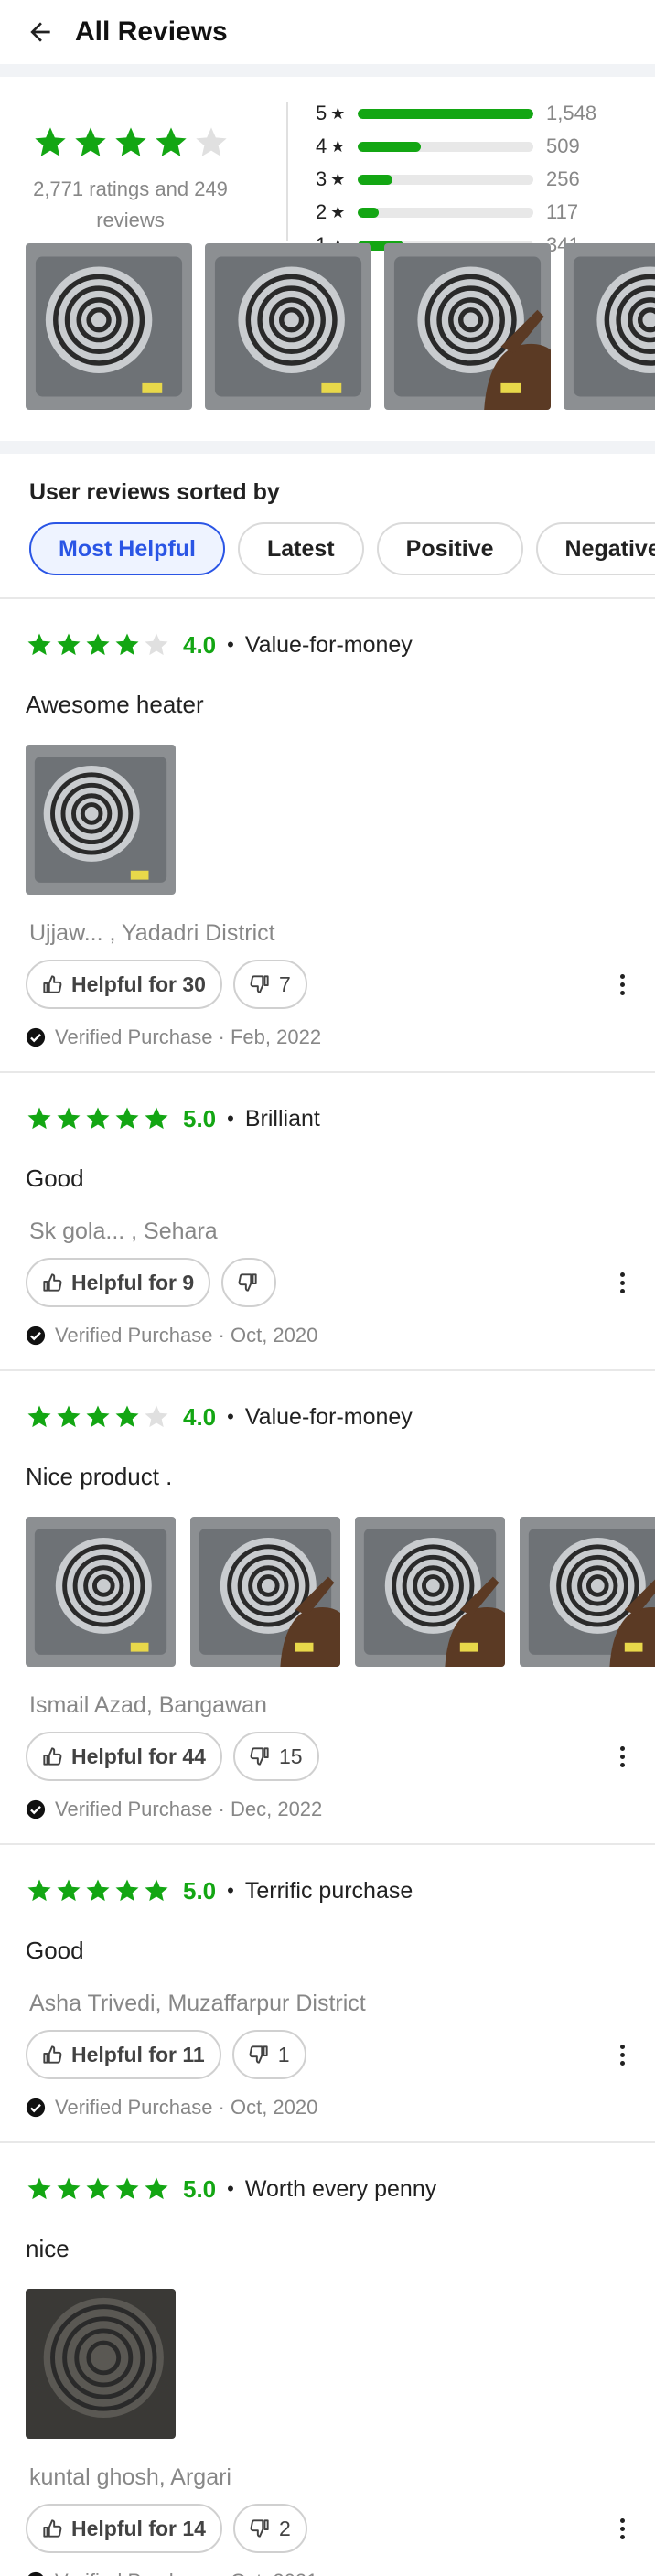  What do you see at coordinates (337, 212) in the screenshot?
I see `rating-bar-label: 2 ★` at bounding box center [337, 212].